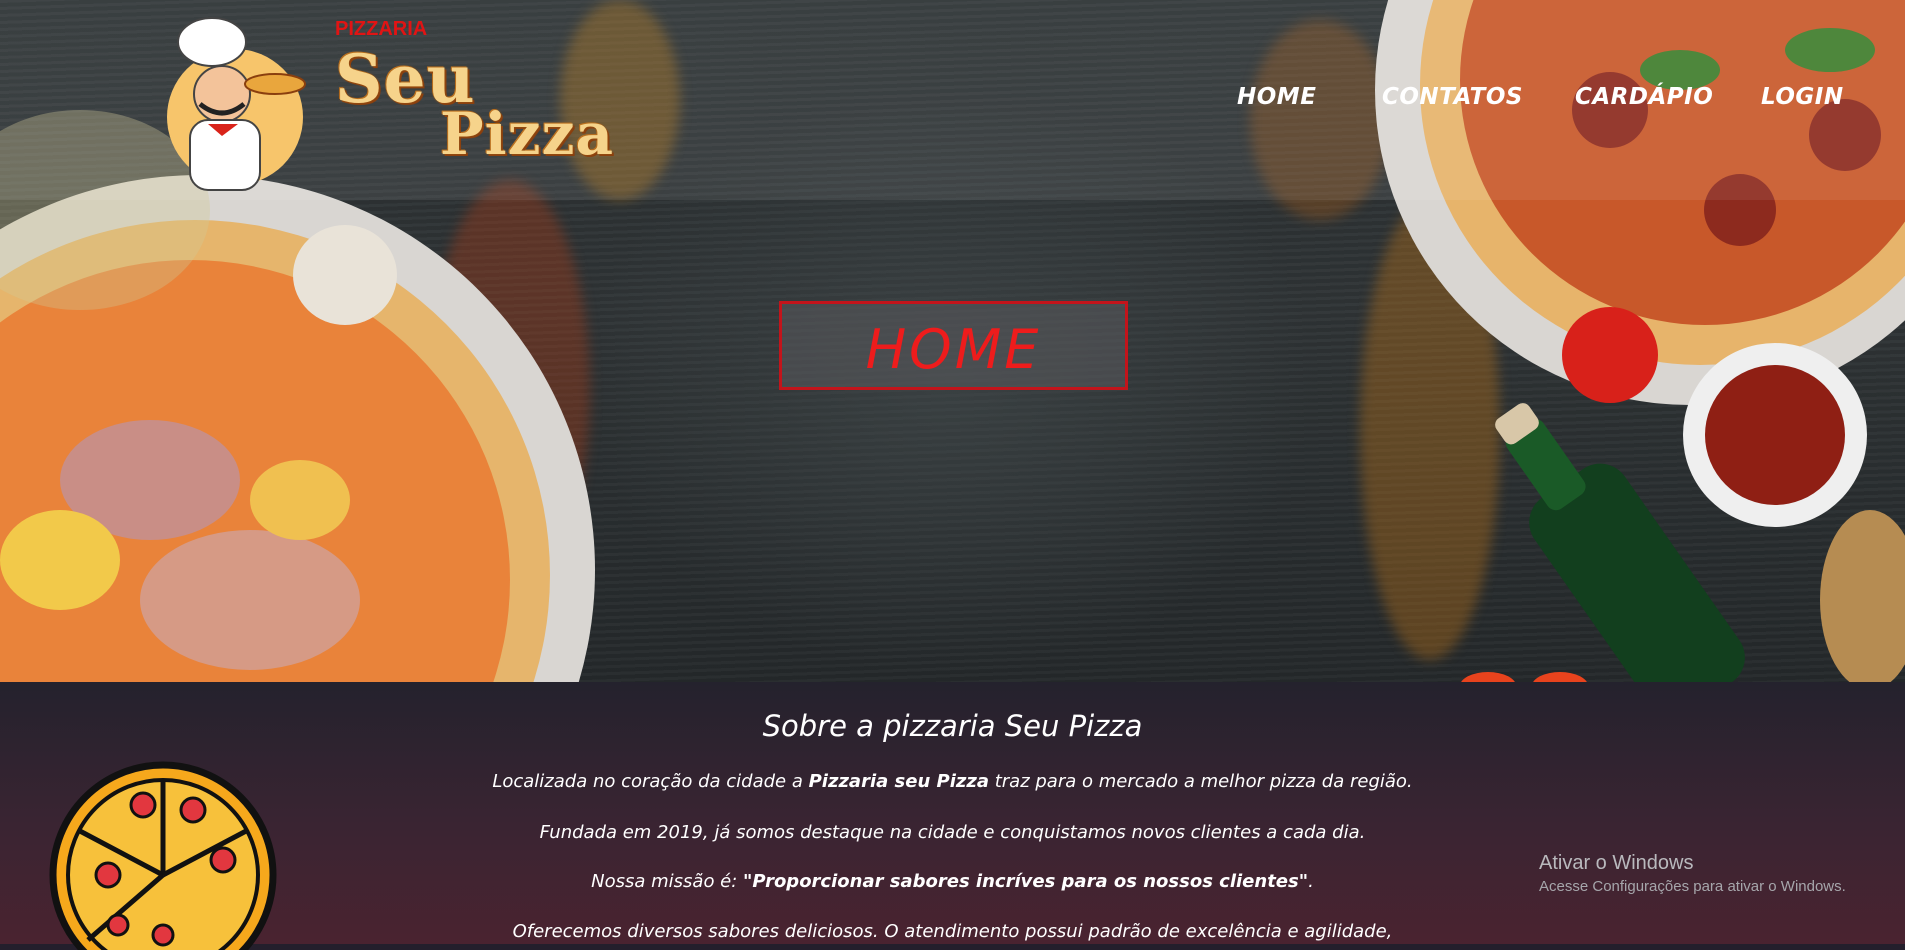 This screenshot has height=950, width=1905. I want to click on about-title: Sobre a pizzaria Seu Pizza, so click(952, 726).